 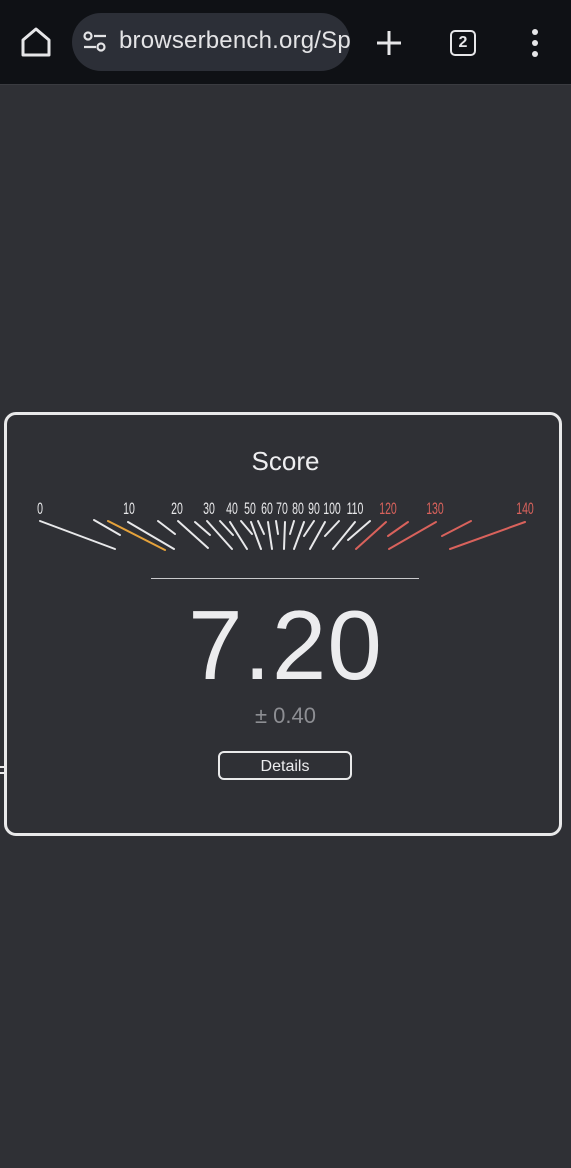 I want to click on tab-count: 2, so click(x=463, y=42).